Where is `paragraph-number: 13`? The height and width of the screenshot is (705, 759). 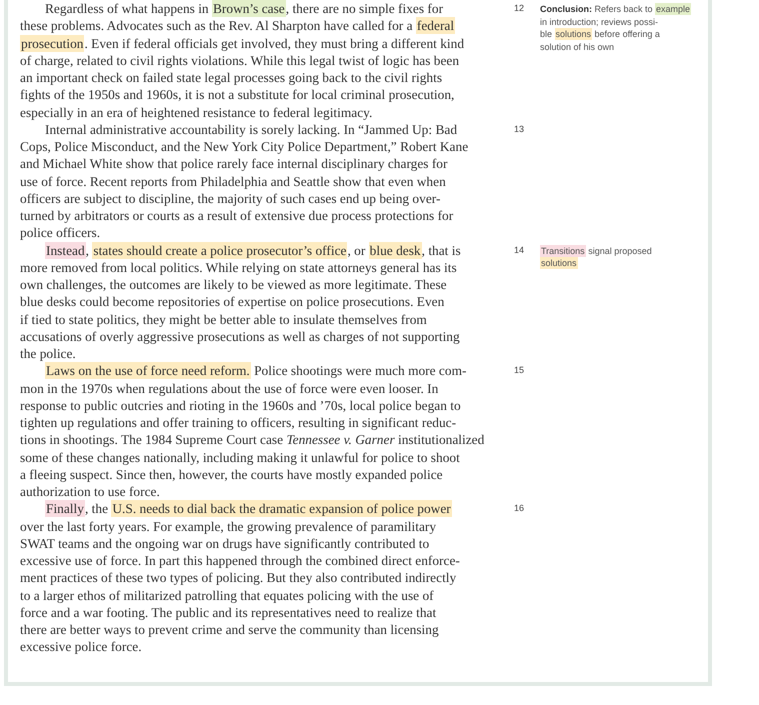
paragraph-number: 13 is located at coordinates (519, 129).